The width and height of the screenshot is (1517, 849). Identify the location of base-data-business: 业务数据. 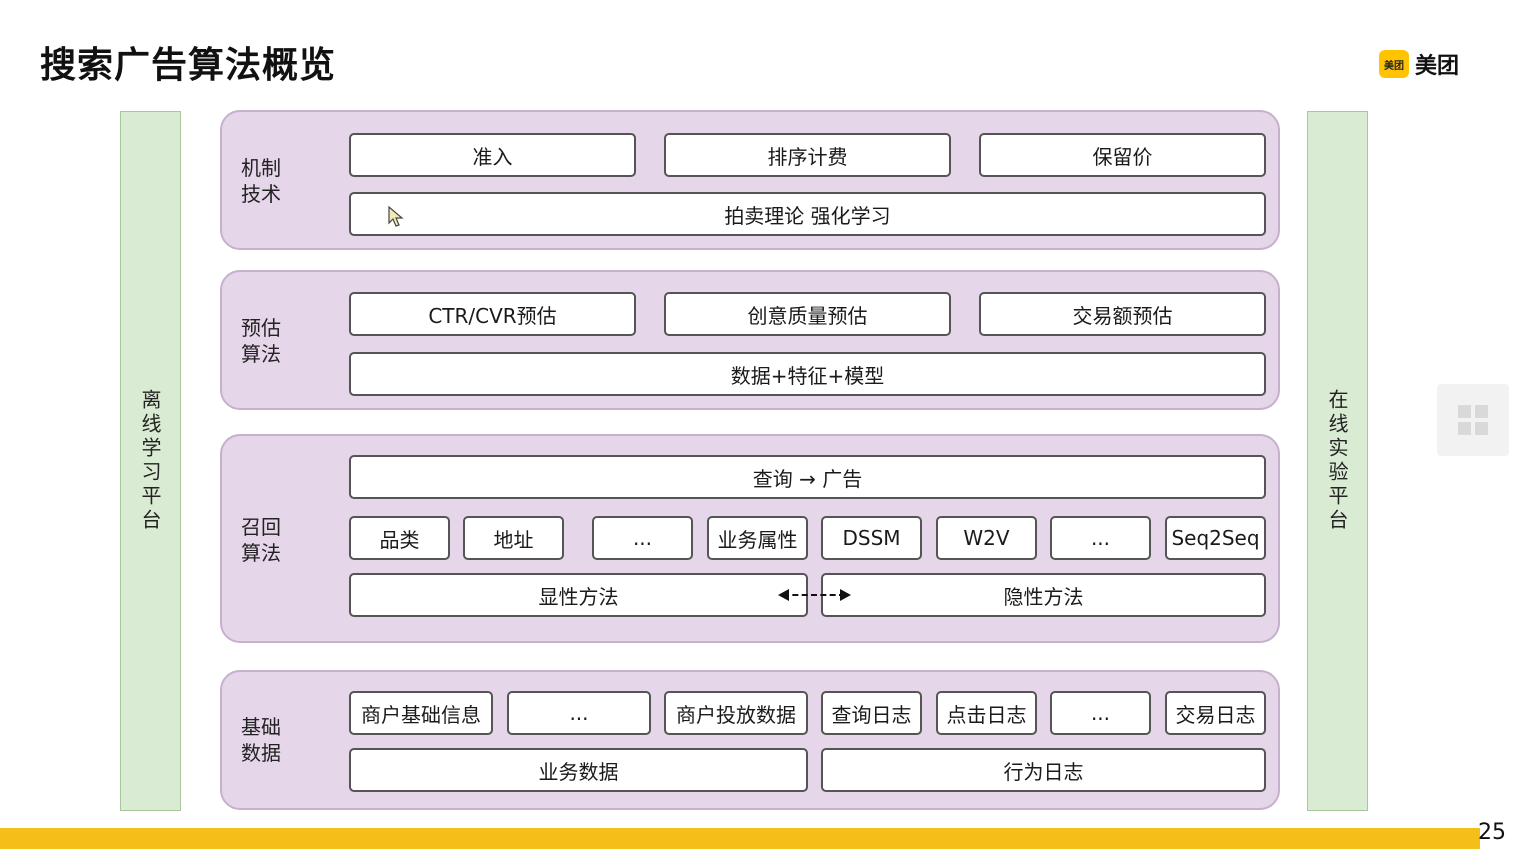
(578, 770).